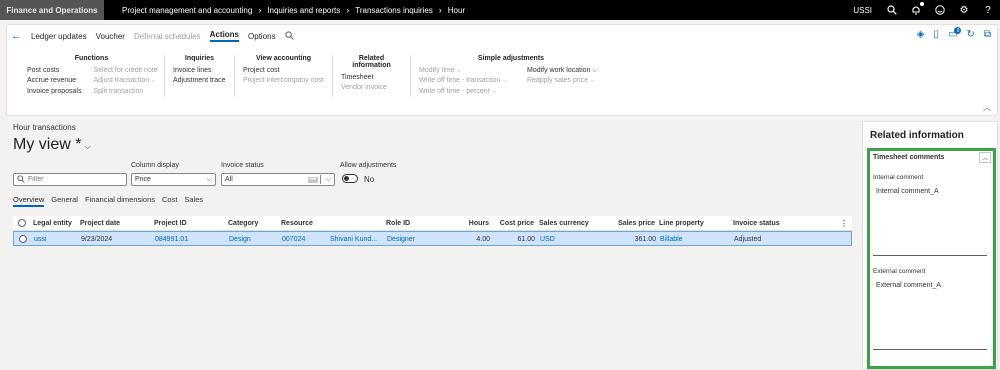 The width and height of the screenshot is (1000, 370). What do you see at coordinates (199, 81) in the screenshot?
I see `adjustment-trace-button: Adjustment trace` at bounding box center [199, 81].